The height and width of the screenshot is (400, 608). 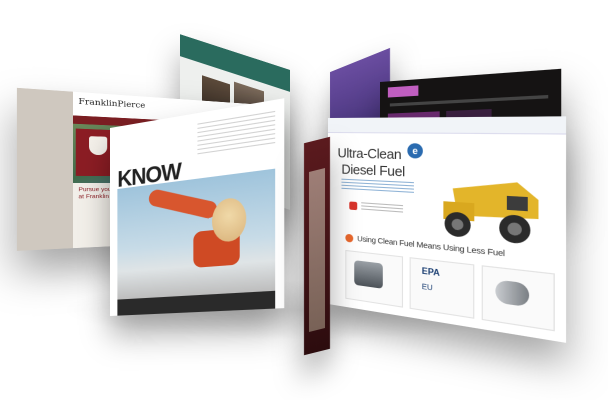 What do you see at coordinates (98, 145) in the screenshot?
I see `crest-icon` at bounding box center [98, 145].